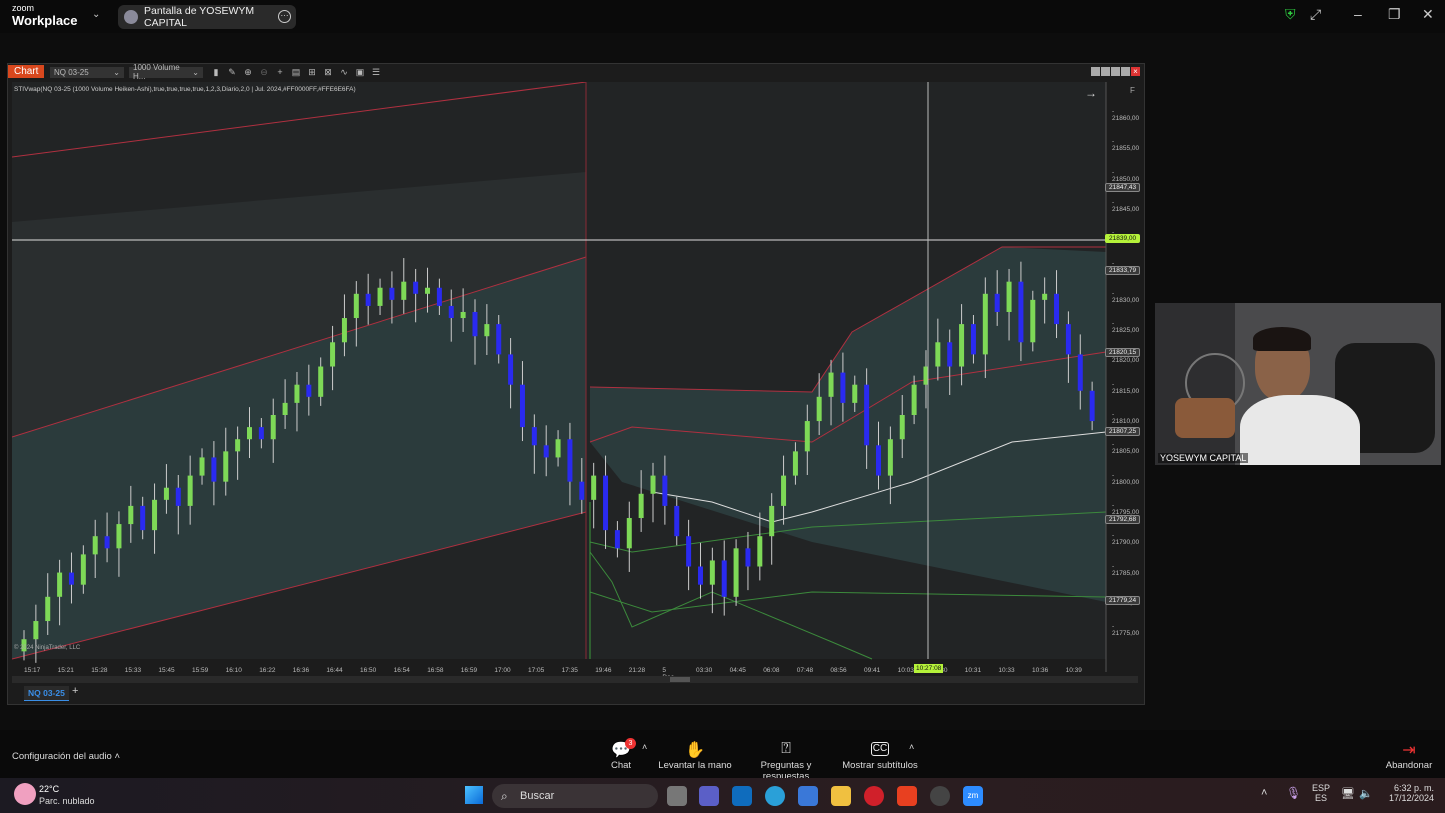 The height and width of the screenshot is (813, 1445). Describe the element at coordinates (99, 670) in the screenshot. I see `time-tick: 15:28` at that location.